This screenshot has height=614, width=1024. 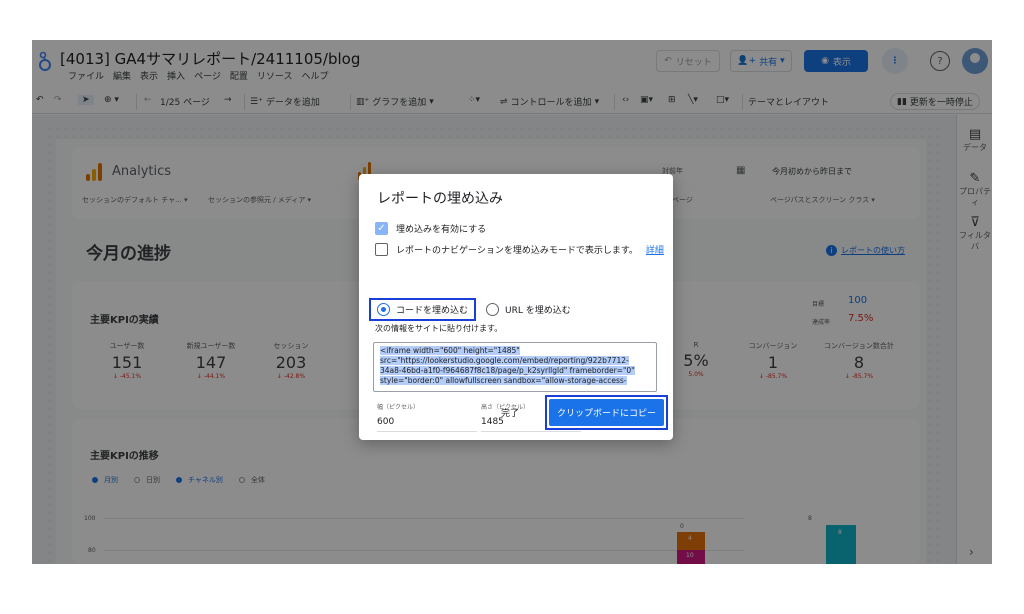 What do you see at coordinates (398, 407) in the screenshot?
I see `width-label: 幅（ピクセル）` at bounding box center [398, 407].